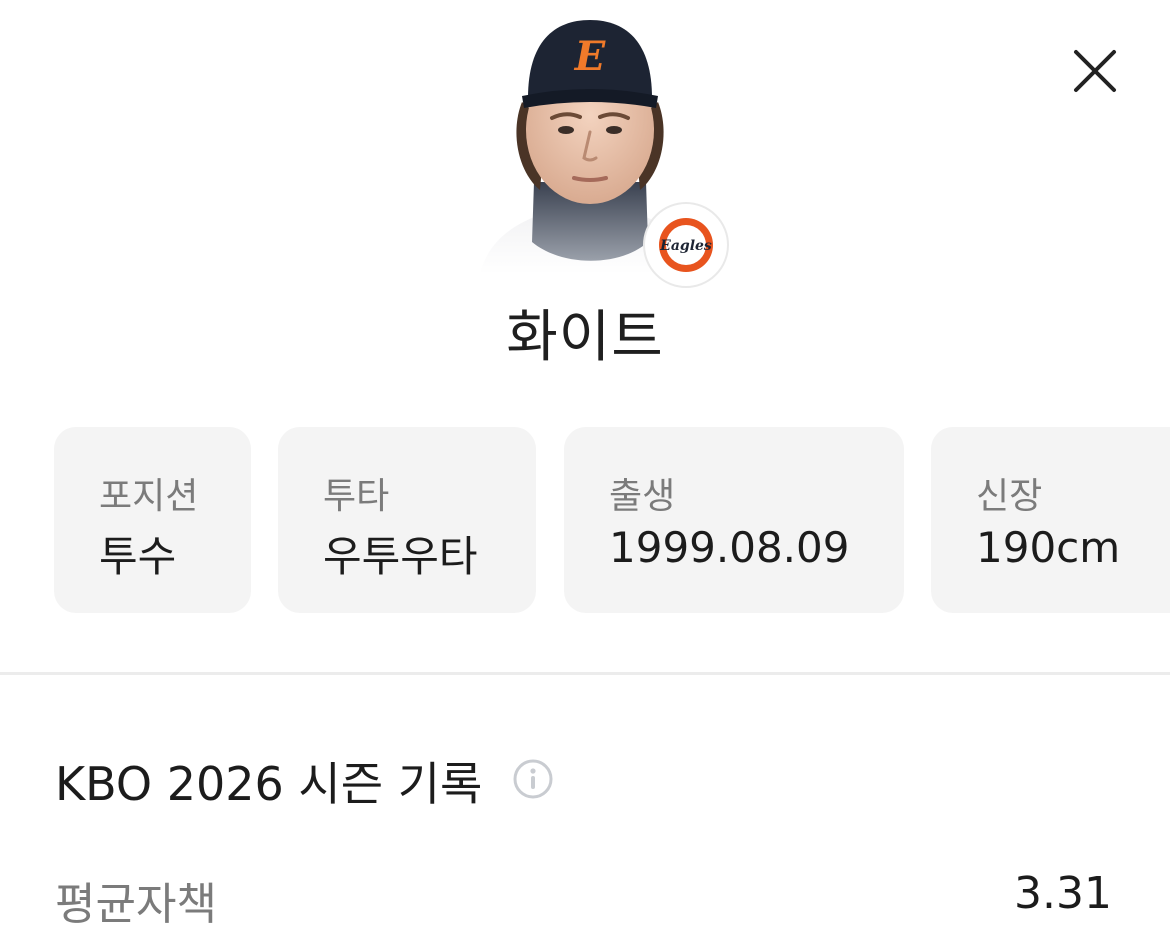 Image resolution: width=1170 pixels, height=944 pixels. I want to click on info-card-value: 투수, so click(138, 556).